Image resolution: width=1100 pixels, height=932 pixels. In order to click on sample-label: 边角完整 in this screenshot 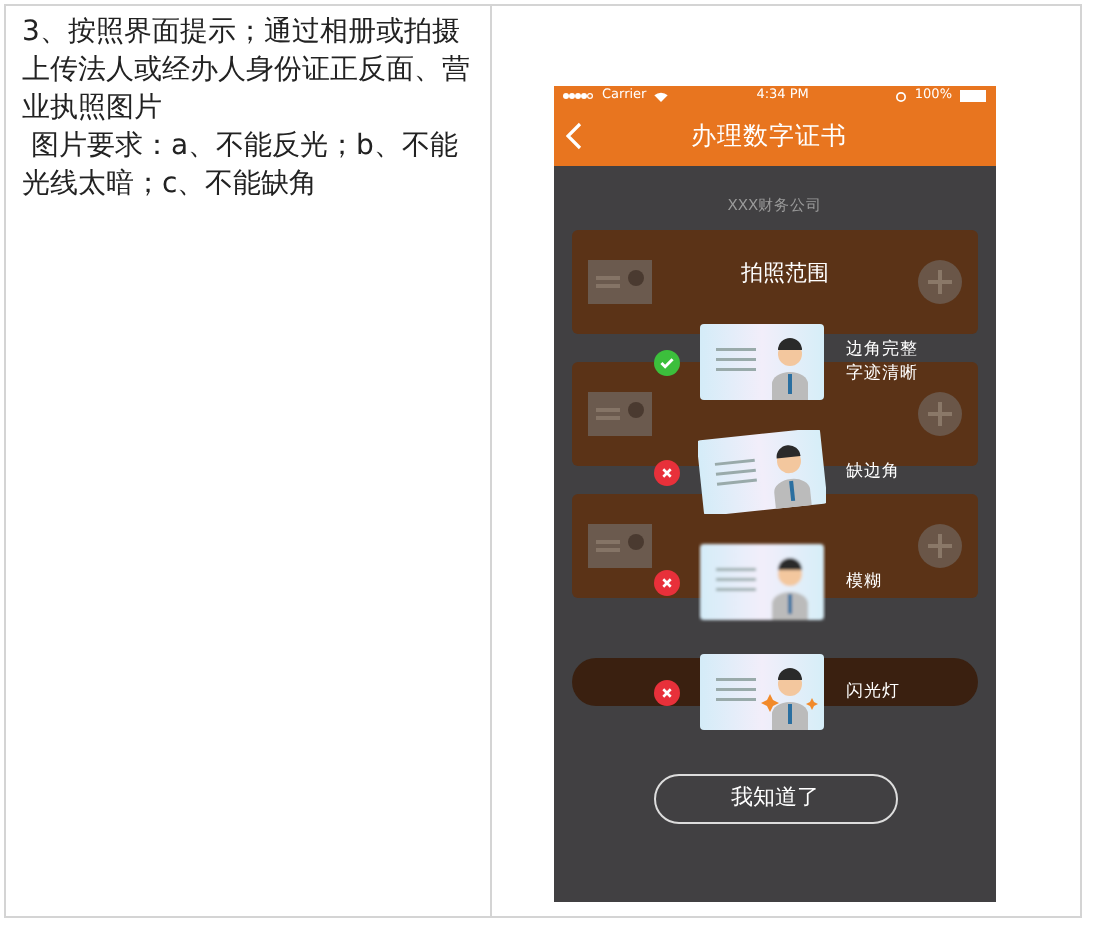, I will do `click(882, 350)`.